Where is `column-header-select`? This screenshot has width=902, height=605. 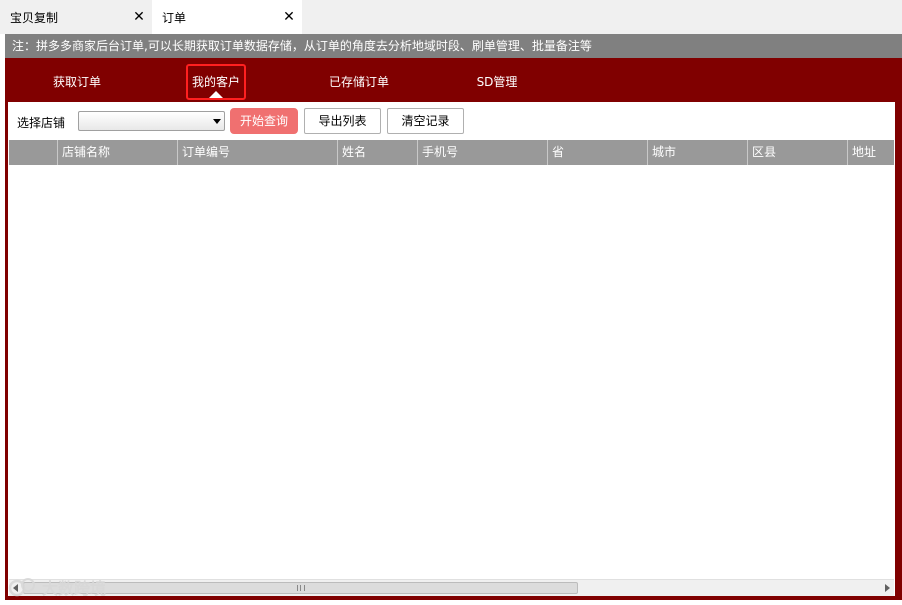
column-header-select is located at coordinates (33, 152).